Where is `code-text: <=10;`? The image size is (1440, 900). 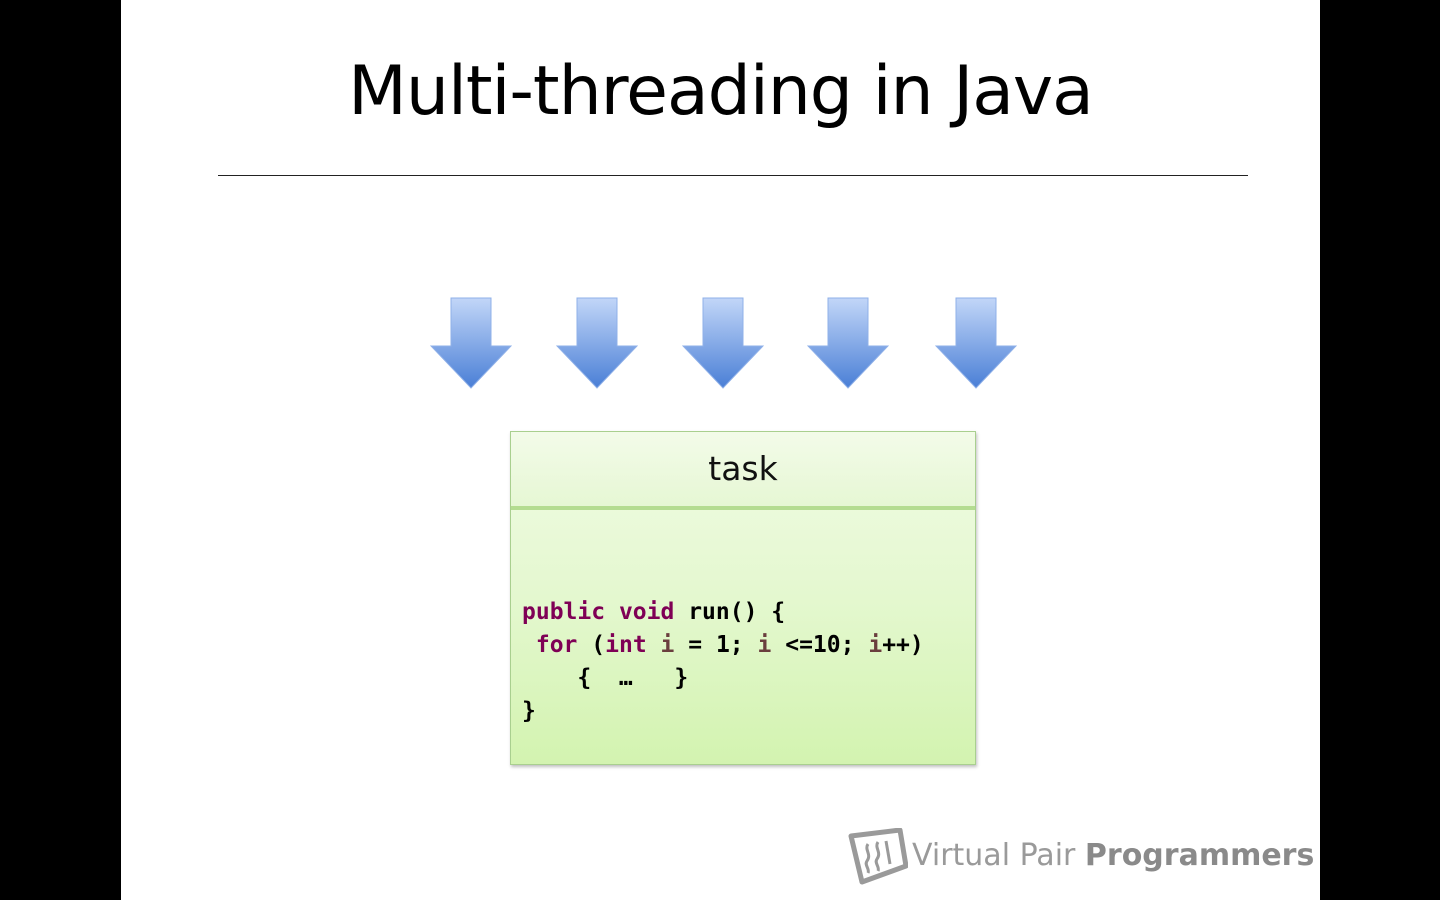 code-text: <=10; is located at coordinates (820, 645).